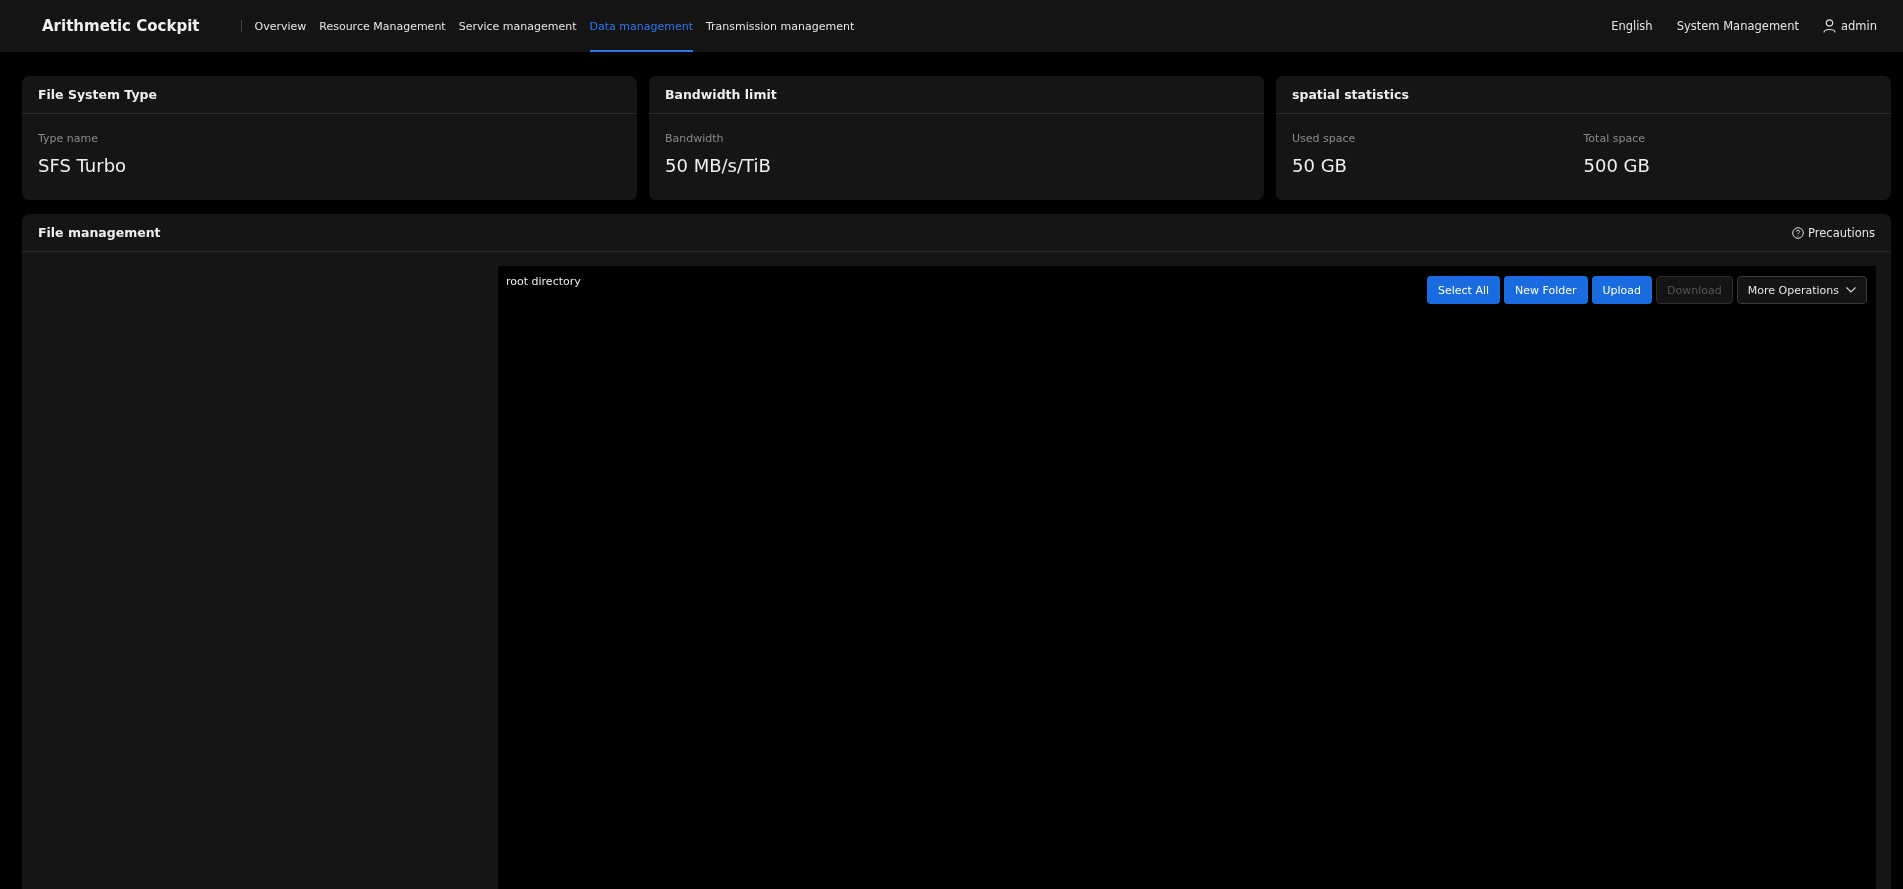  I want to click on current-path: root directory, so click(543, 281).